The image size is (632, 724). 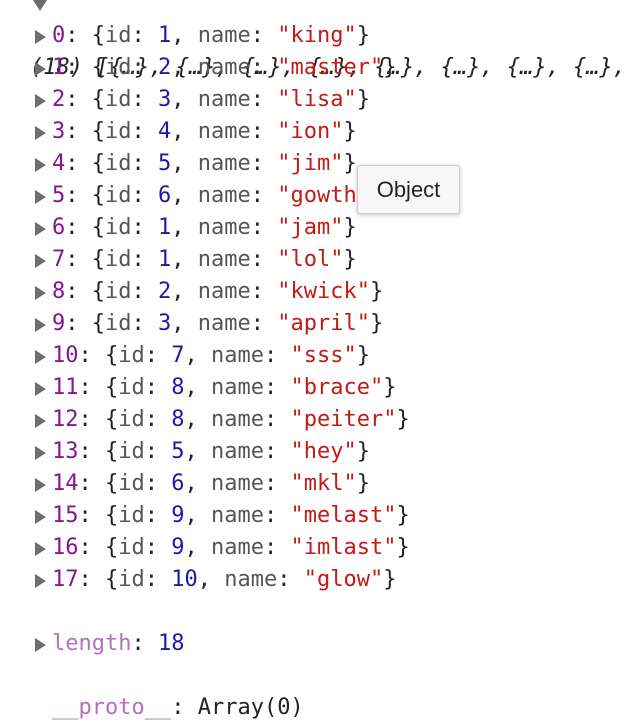 What do you see at coordinates (65, 483) in the screenshot?
I see `item-index: 14` at bounding box center [65, 483].